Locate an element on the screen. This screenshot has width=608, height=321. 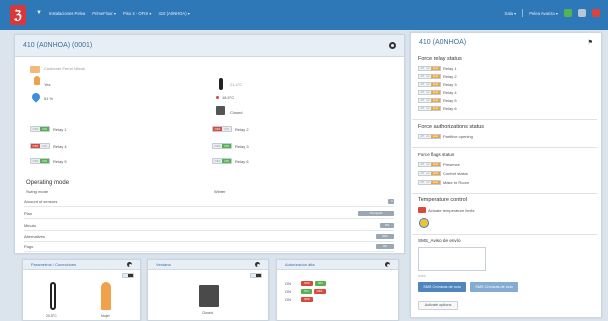
operating-mode-label: Swing mode is located at coordinates (37, 191).